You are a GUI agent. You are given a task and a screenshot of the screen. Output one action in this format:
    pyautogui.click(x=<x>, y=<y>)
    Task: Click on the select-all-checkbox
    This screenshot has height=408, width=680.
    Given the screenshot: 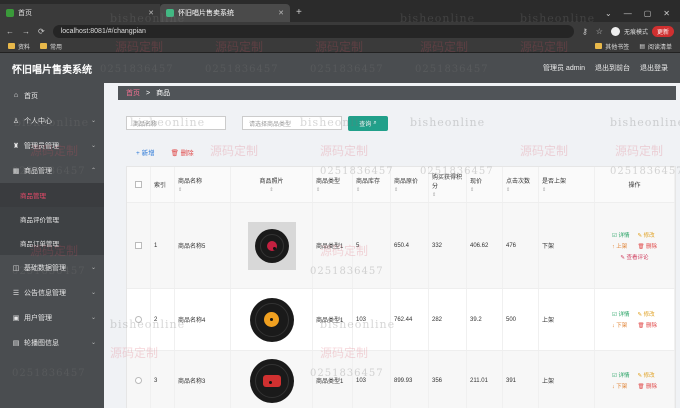 What is the action you would take?
    pyautogui.click(x=138, y=184)
    